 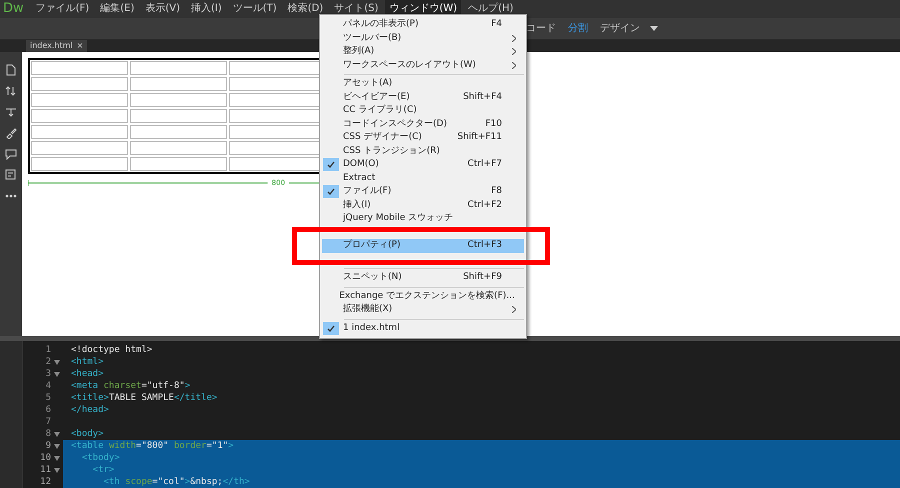 I want to click on menu-item: CSS トランジション(R), so click(x=423, y=151).